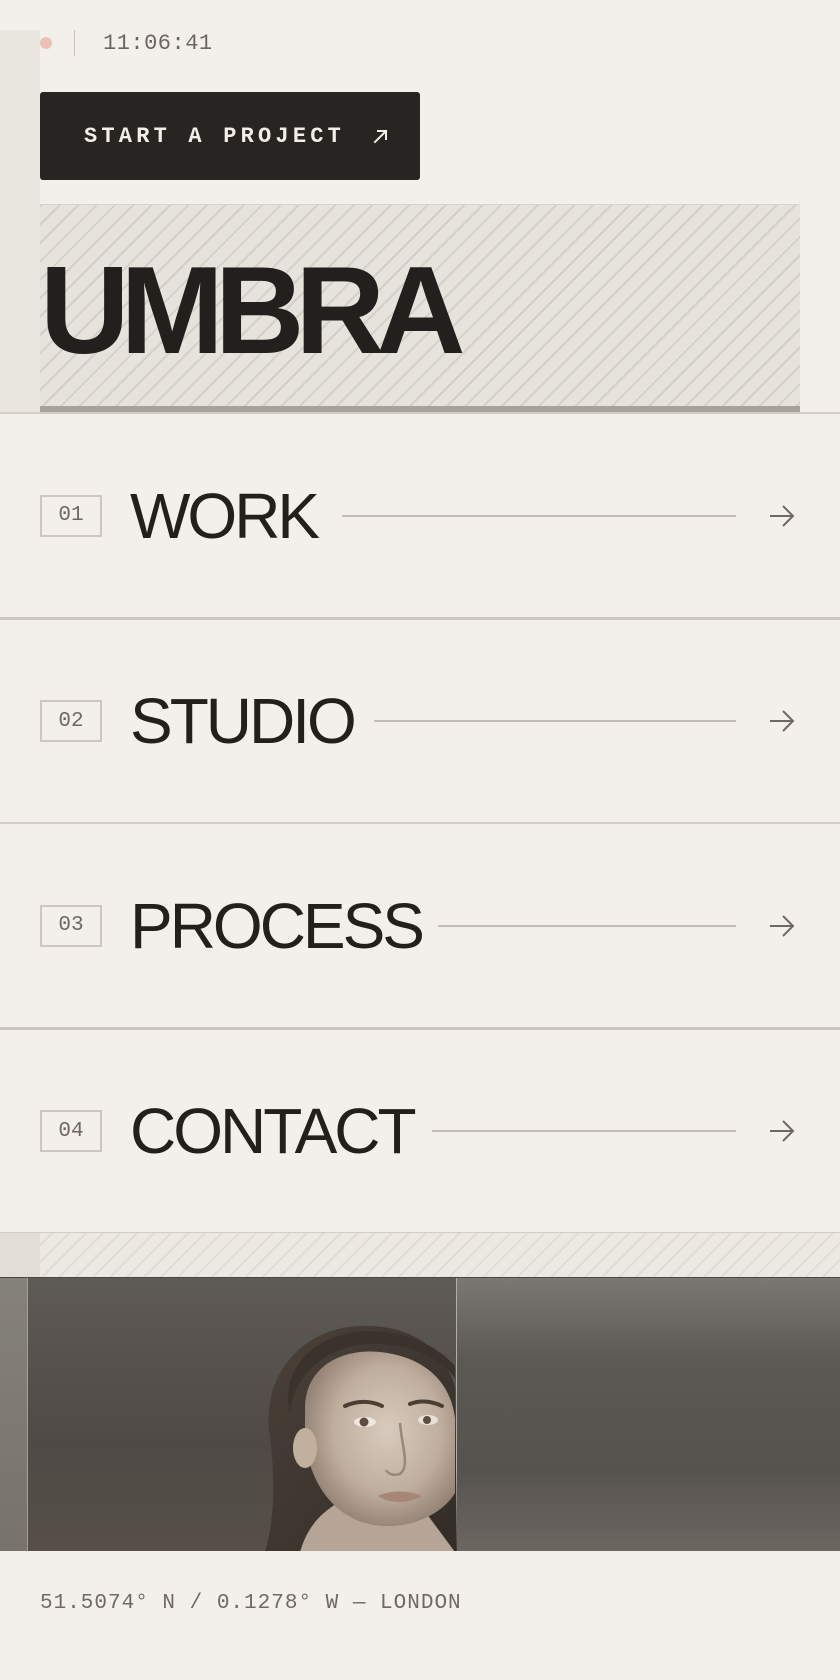  Describe the element at coordinates (74, 43) in the screenshot. I see `status-divider` at that location.